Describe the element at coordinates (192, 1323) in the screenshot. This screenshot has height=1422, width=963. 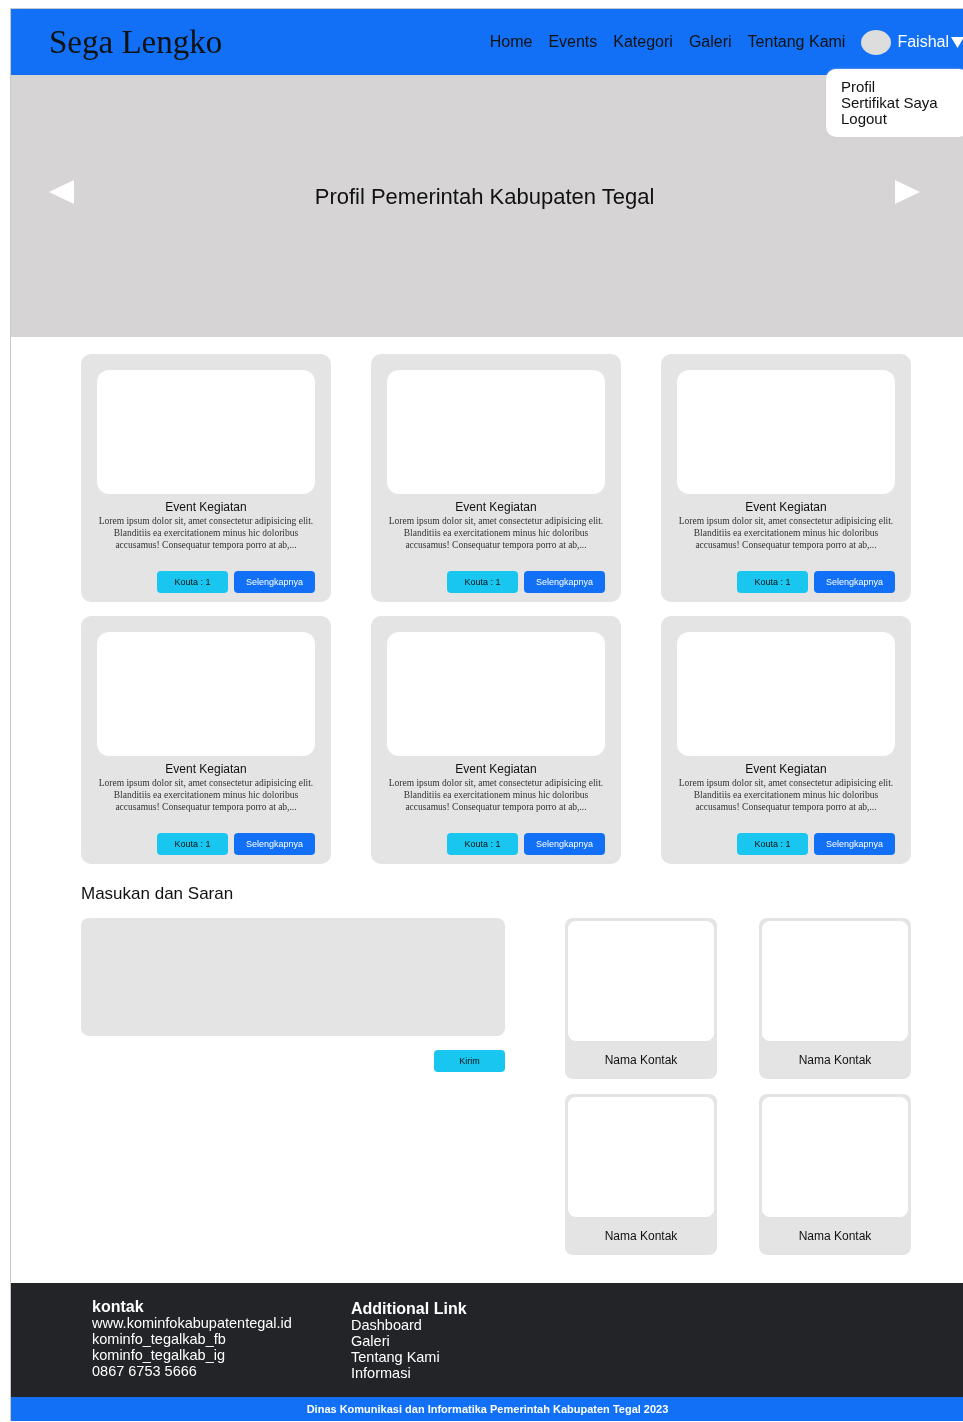
I see `contact-info: www.kominfokabupatentegal.id` at that location.